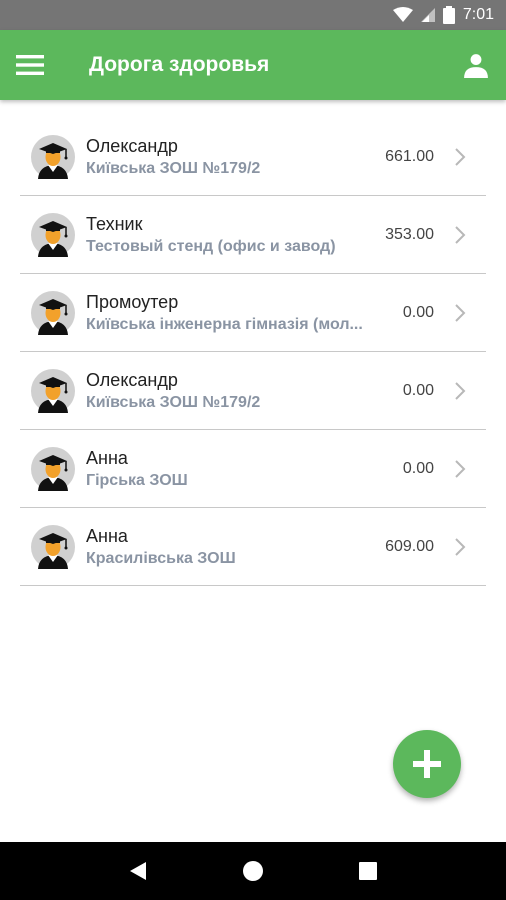 The width and height of the screenshot is (506, 900). I want to click on list-item-texts: Техник Тестовый стенд (офис и завод), so click(225, 235).